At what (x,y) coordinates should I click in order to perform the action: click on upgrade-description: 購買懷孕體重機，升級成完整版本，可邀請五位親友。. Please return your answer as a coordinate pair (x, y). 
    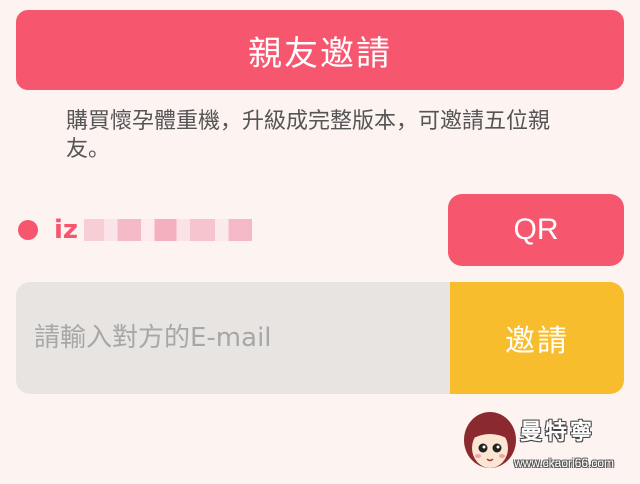
    Looking at the image, I should click on (308, 135).